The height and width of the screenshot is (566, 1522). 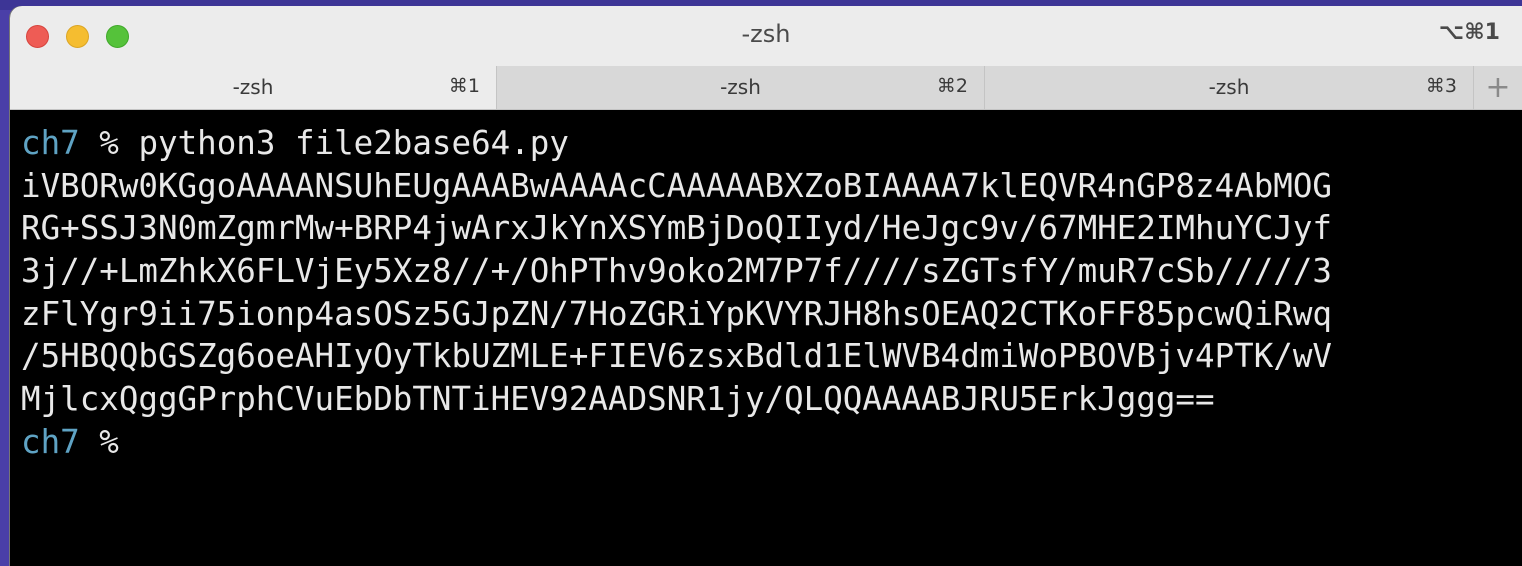 What do you see at coordinates (1469, 32) in the screenshot?
I see `window-shortcut: ⌥⌘1` at bounding box center [1469, 32].